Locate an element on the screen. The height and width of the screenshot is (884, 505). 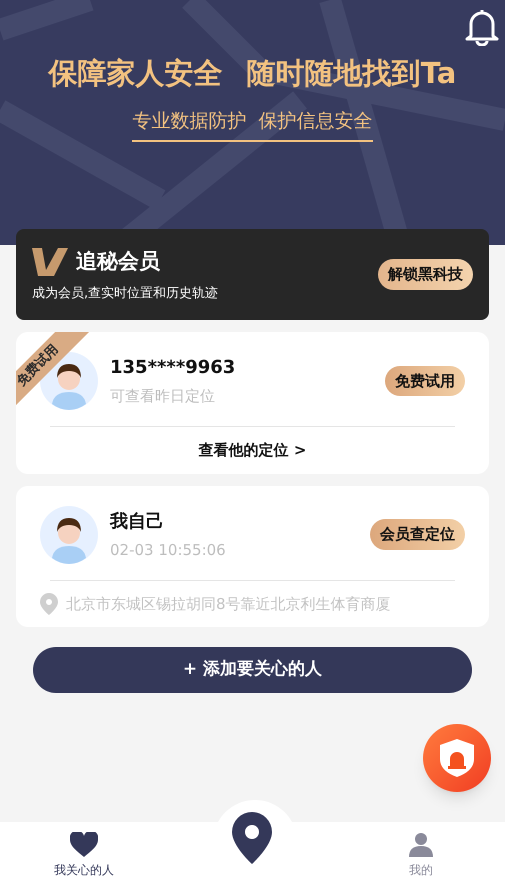
address-text: 北京市东城区锡拉胡同8号靠近北京利生体育商厦 is located at coordinates (228, 604).